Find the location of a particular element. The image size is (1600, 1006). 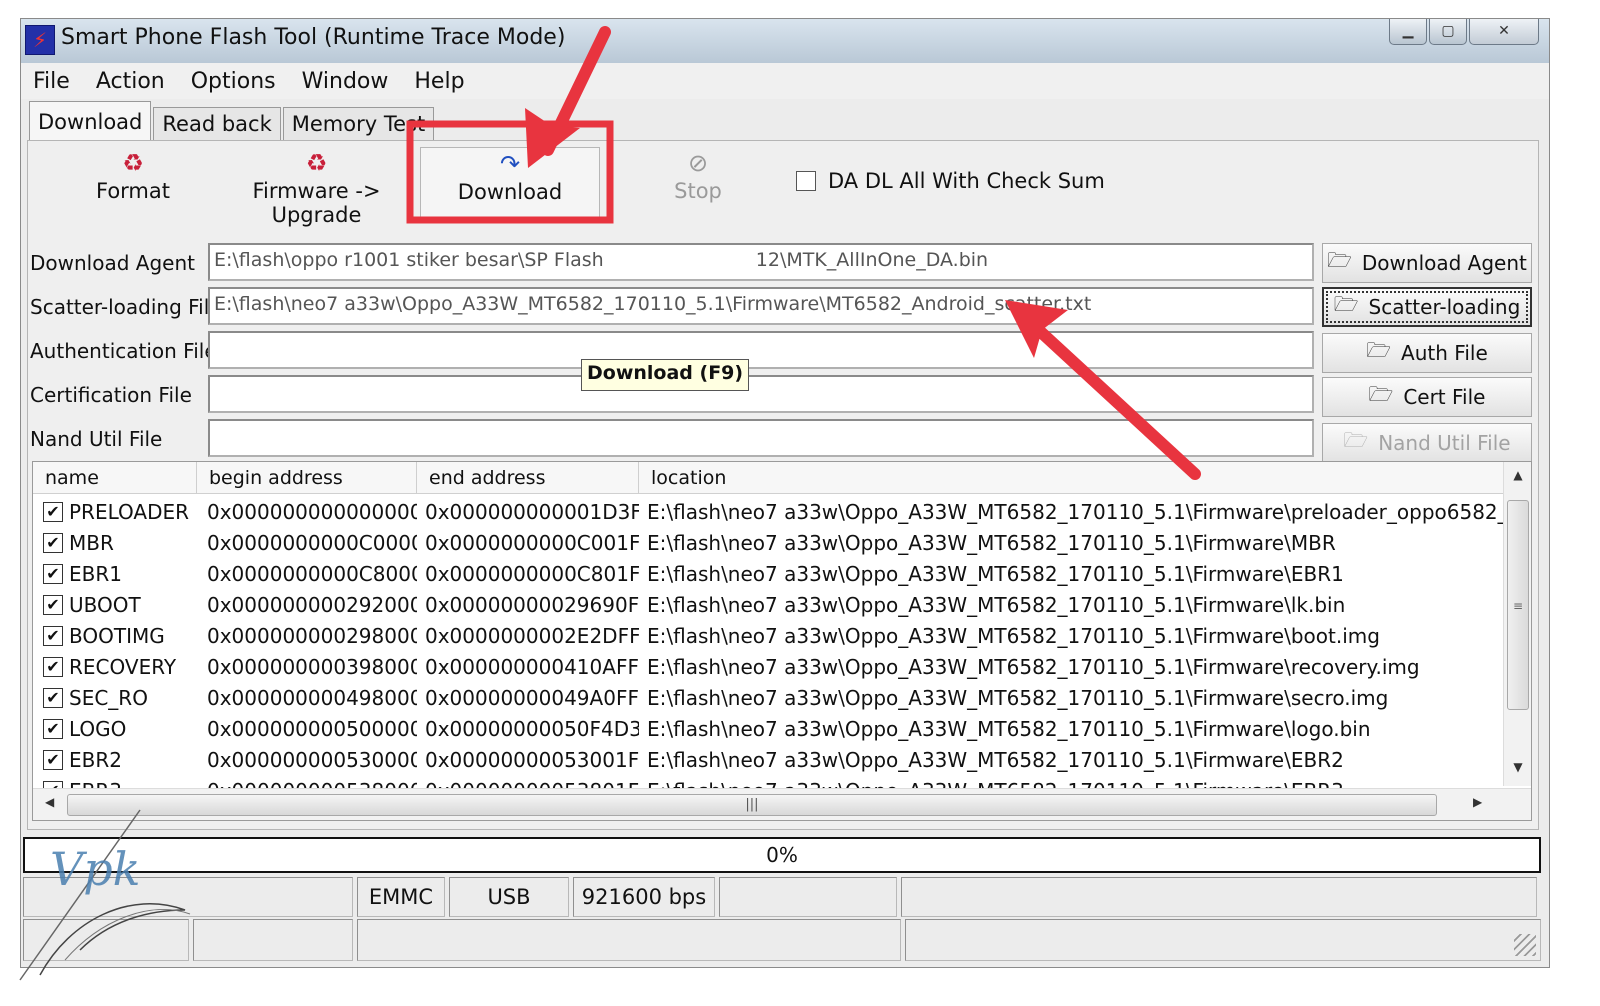

stop-label: Stop is located at coordinates (698, 191).